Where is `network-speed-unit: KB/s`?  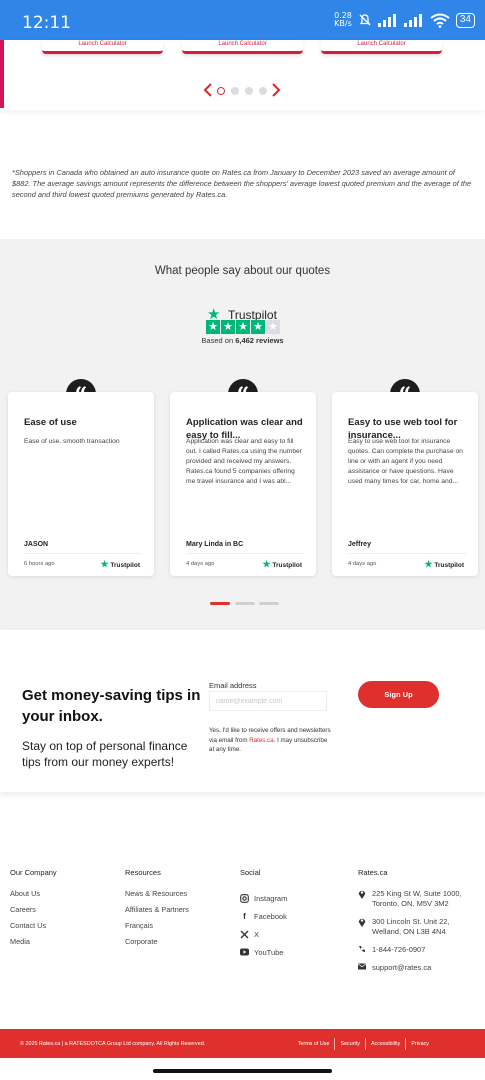 network-speed-unit: KB/s is located at coordinates (343, 23).